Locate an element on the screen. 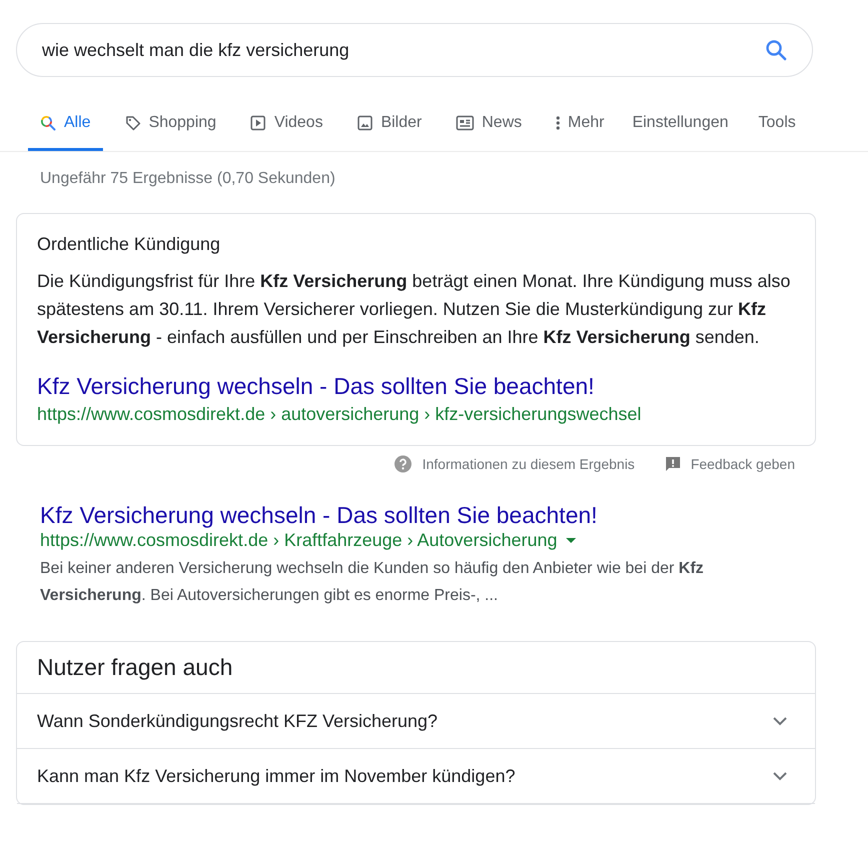  search-field: wie wechselt man die kfz versicherung is located at coordinates (414, 50).